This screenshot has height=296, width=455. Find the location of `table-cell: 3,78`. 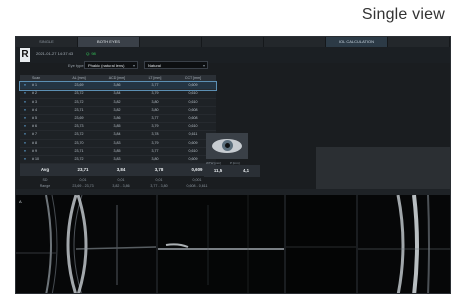

table-cell: 3,78 is located at coordinates (155, 134).